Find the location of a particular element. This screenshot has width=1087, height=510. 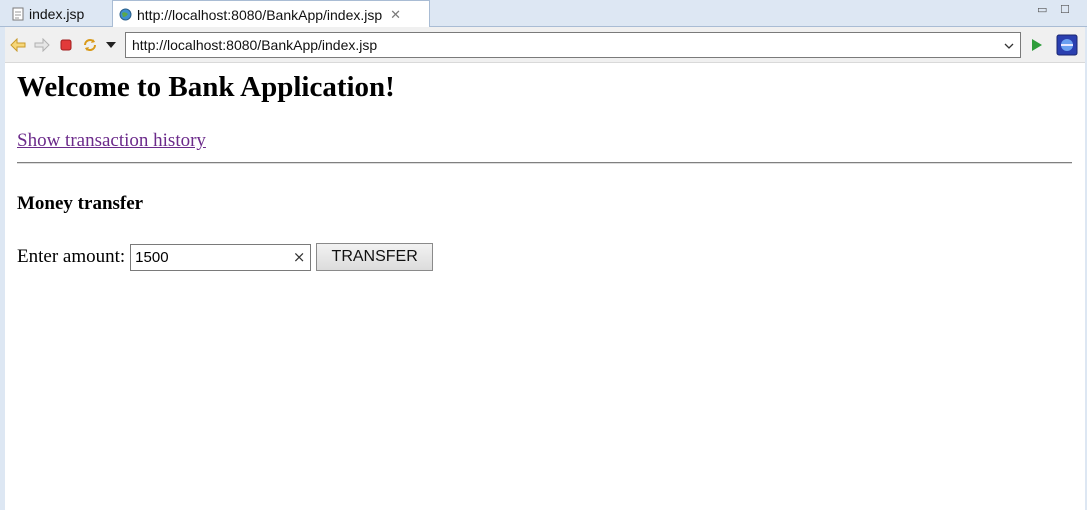

url-bar is located at coordinates (573, 45).